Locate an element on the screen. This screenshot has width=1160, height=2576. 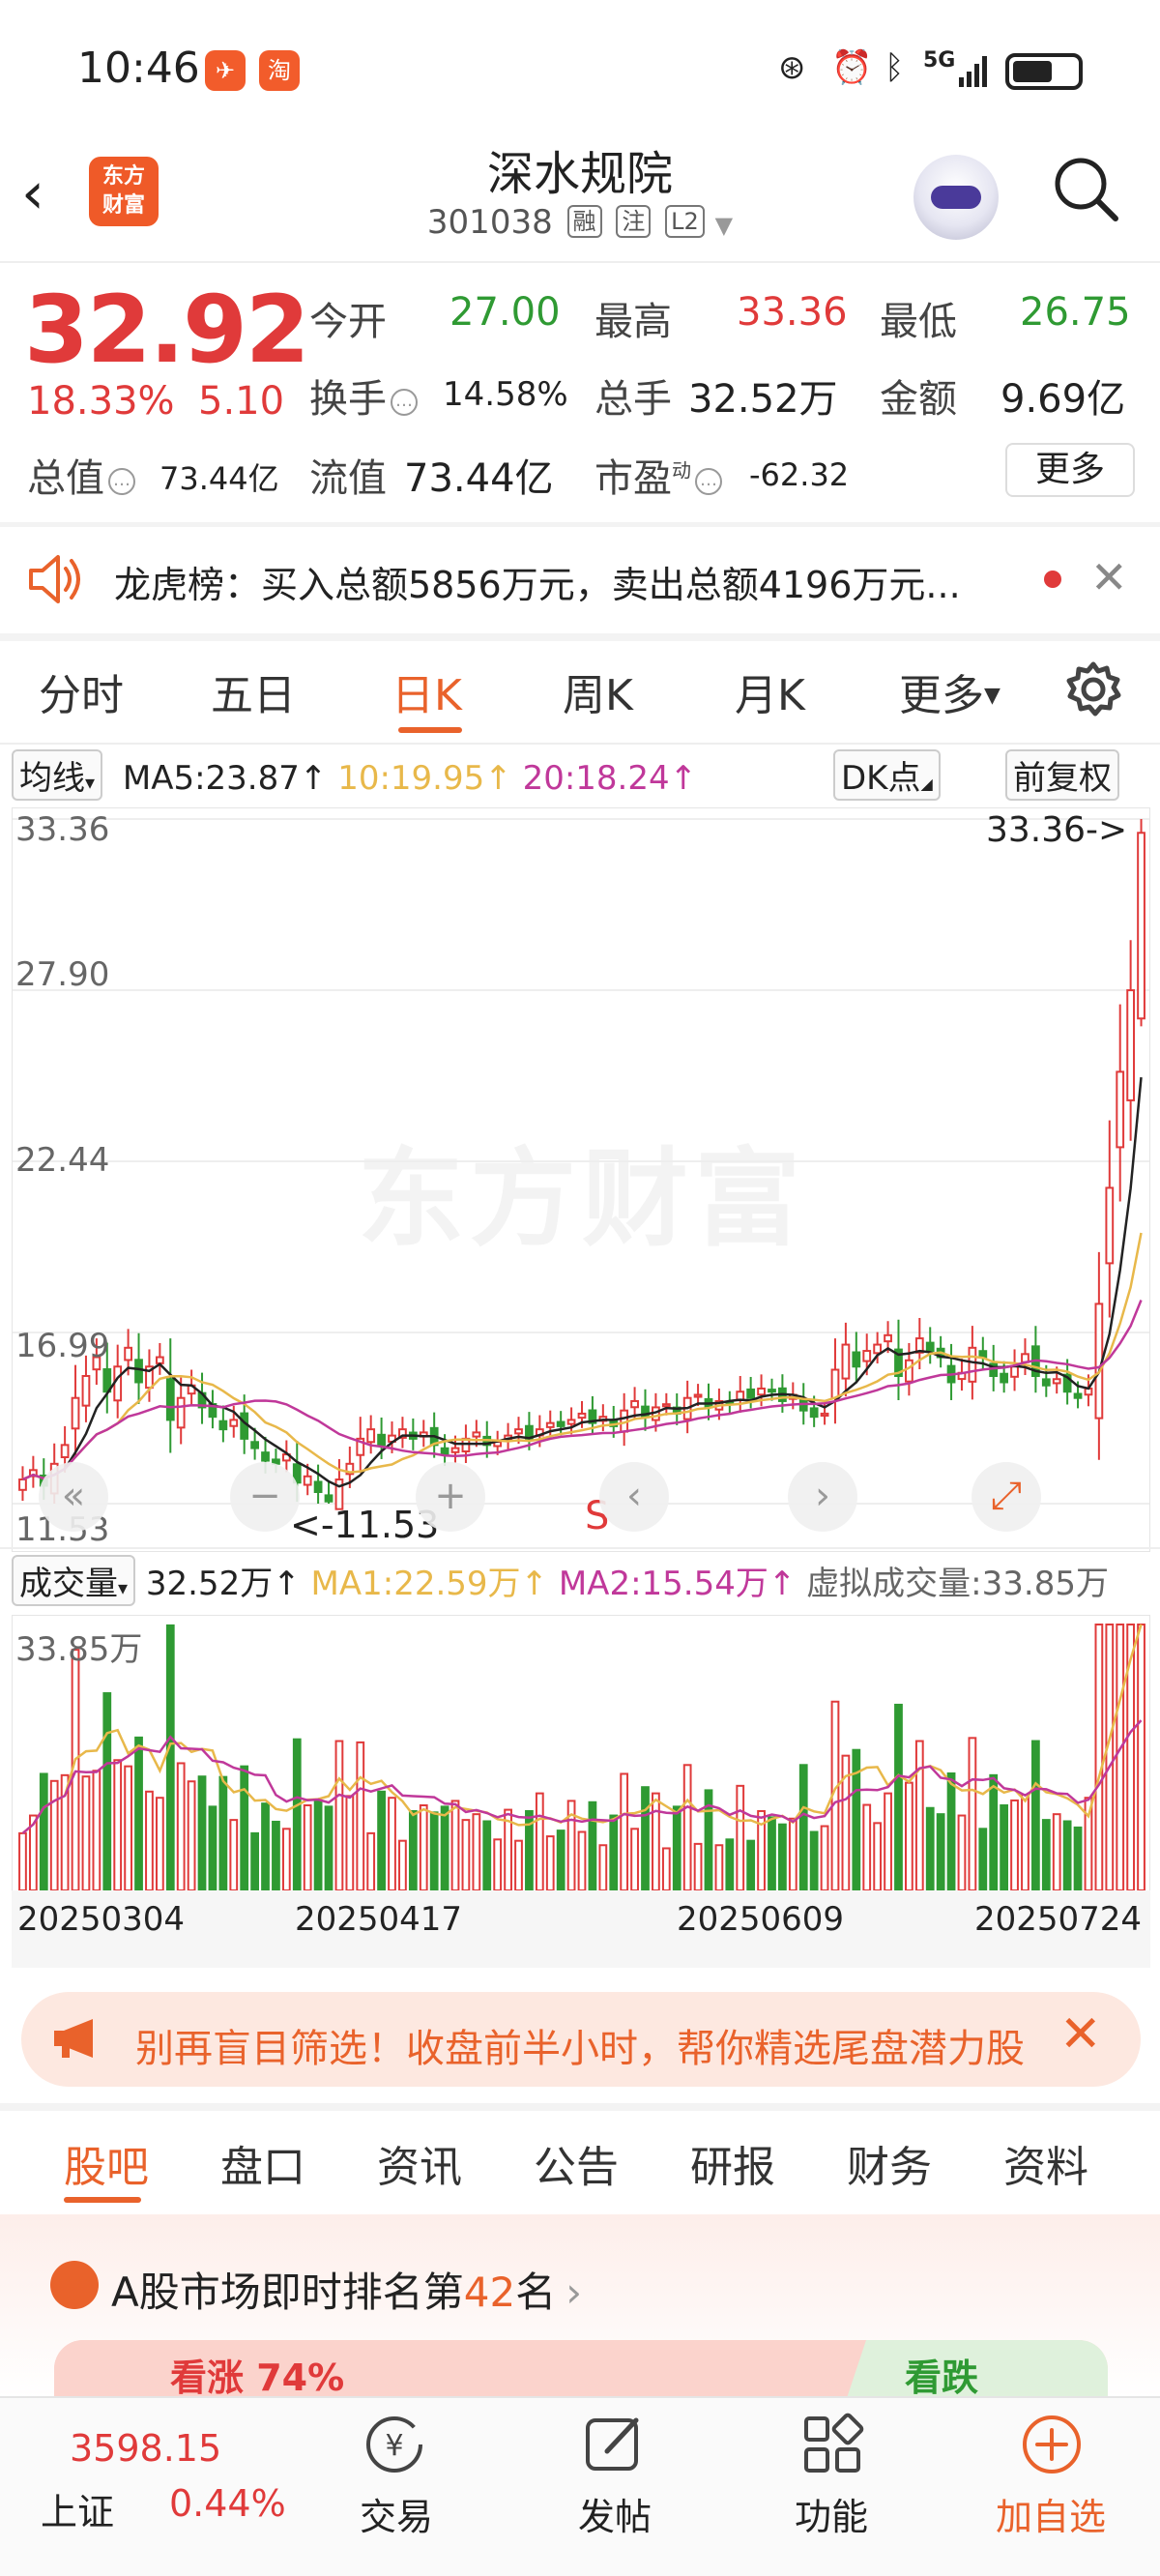
megaphone-icon is located at coordinates (74, 2038).